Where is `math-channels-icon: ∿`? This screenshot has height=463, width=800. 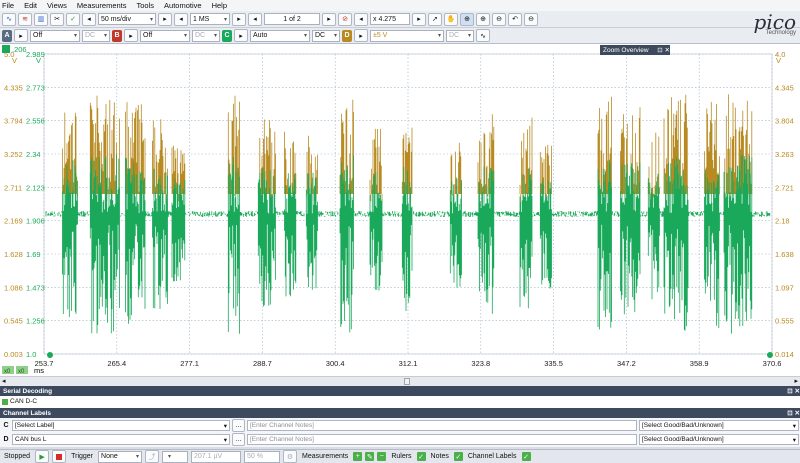
math-channels-icon: ∿ is located at coordinates (483, 35).